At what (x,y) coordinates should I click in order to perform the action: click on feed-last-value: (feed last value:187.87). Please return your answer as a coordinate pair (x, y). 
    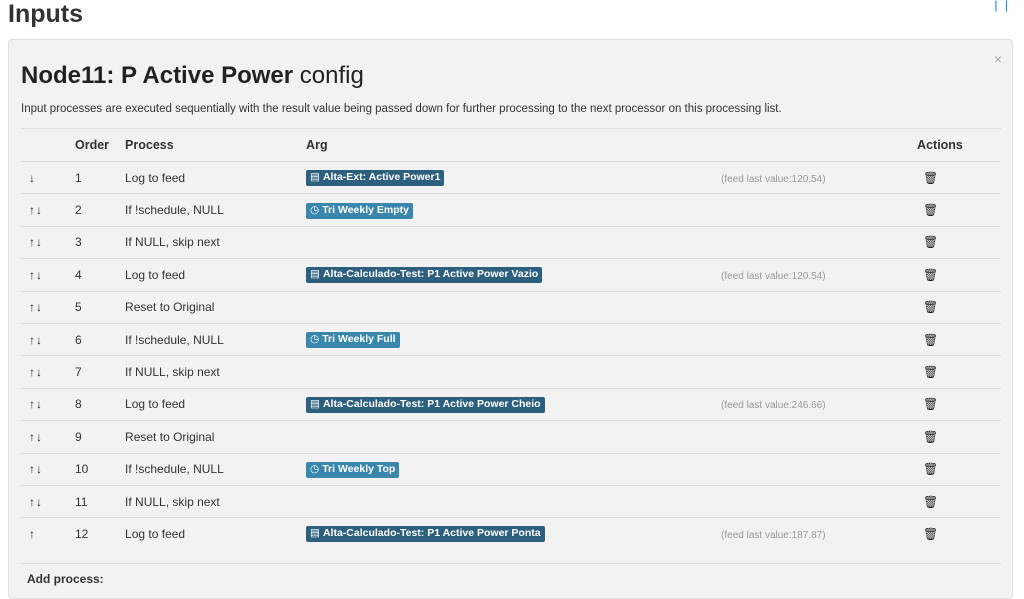
    Looking at the image, I should click on (773, 535).